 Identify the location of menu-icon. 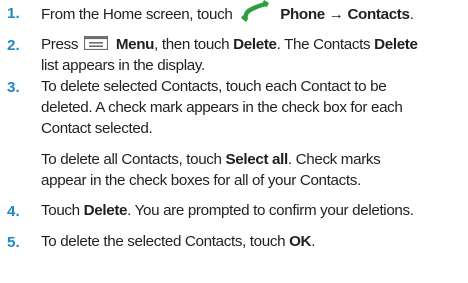
(96, 43).